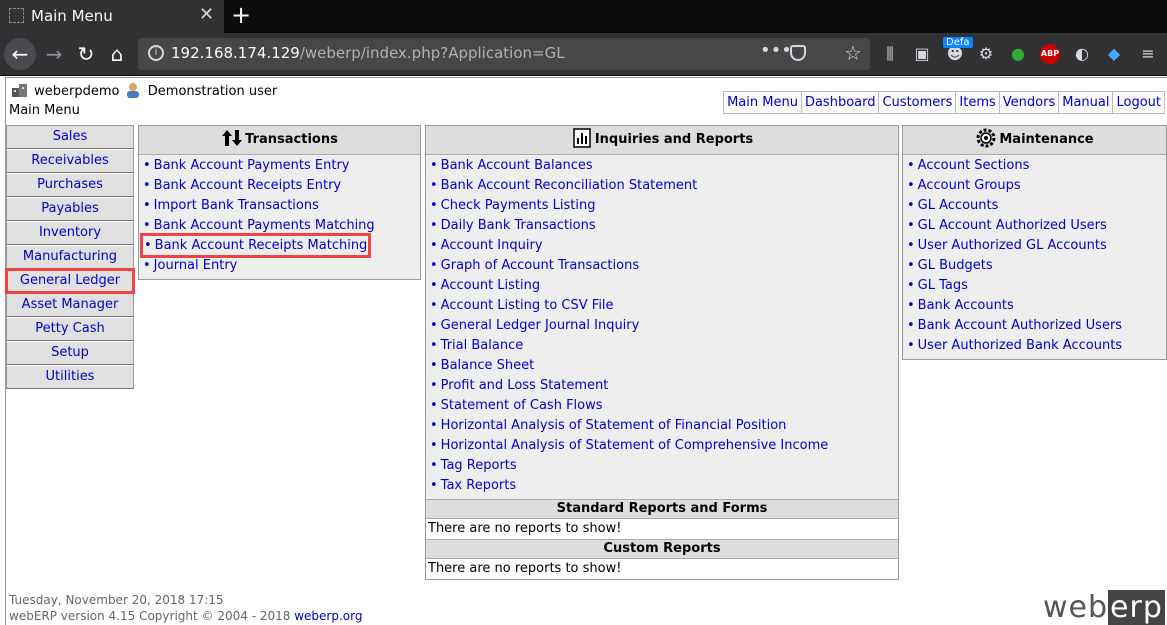 Image resolution: width=1167 pixels, height=625 pixels. What do you see at coordinates (1020, 325) in the screenshot?
I see `link-bank-account-authorized-users: Bank Account Authorized Users` at bounding box center [1020, 325].